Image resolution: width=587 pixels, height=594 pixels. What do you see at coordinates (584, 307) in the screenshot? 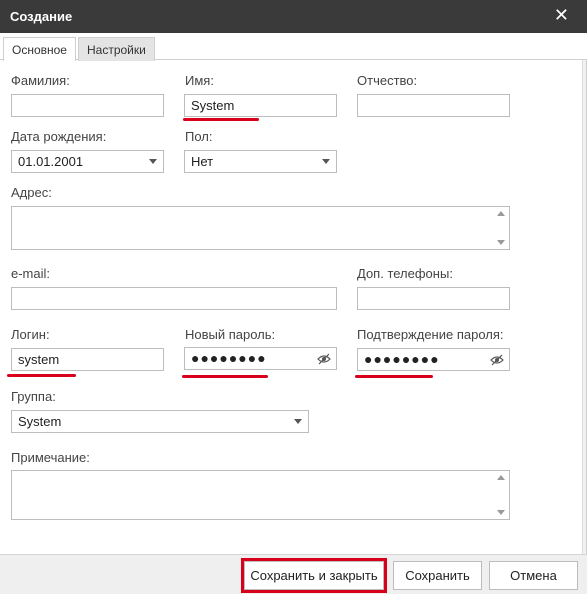
I see `form-scrollbar` at bounding box center [584, 307].